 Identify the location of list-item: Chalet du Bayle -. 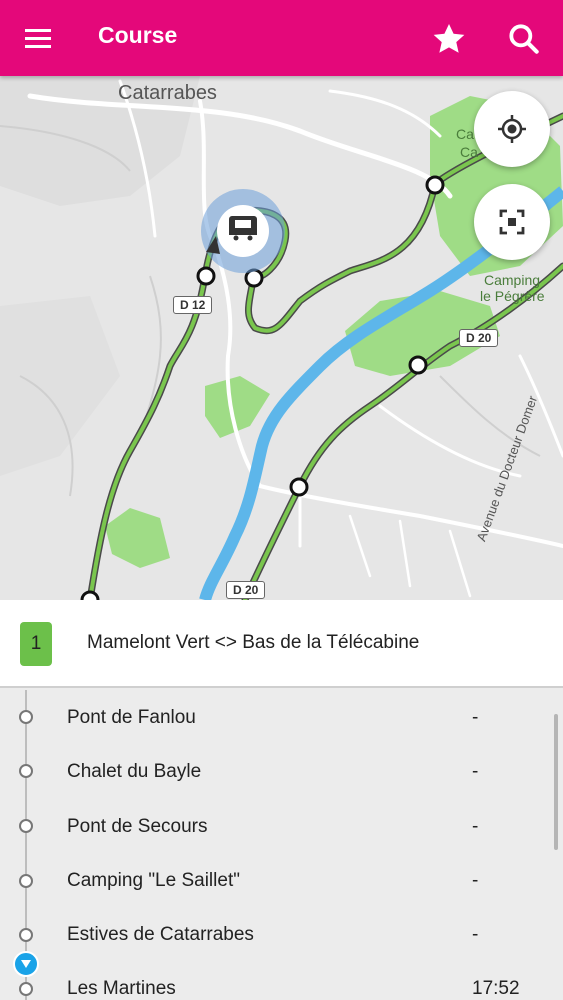
(281, 771).